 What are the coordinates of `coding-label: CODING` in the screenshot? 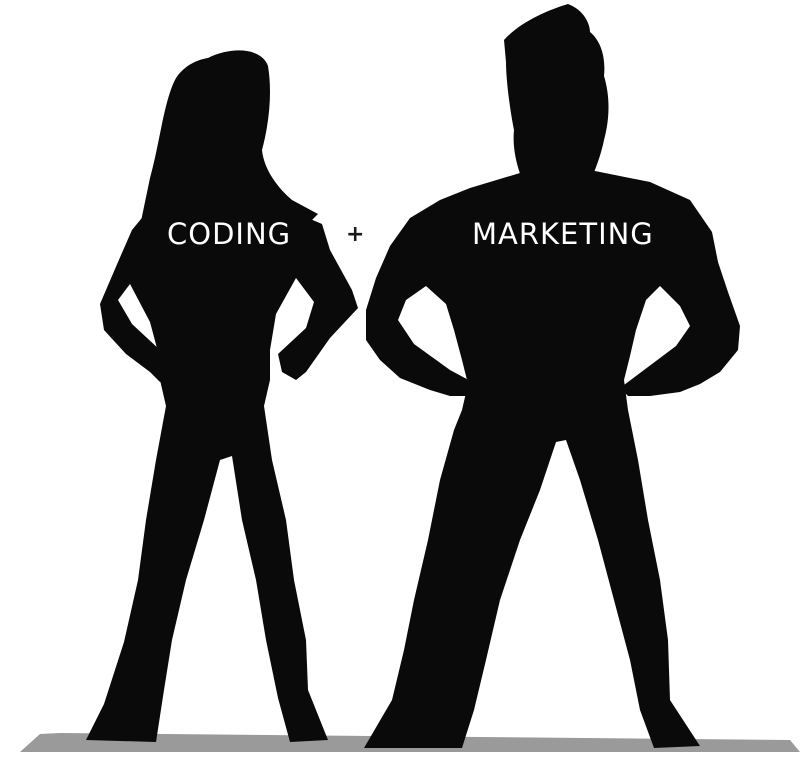 It's located at (229, 234).